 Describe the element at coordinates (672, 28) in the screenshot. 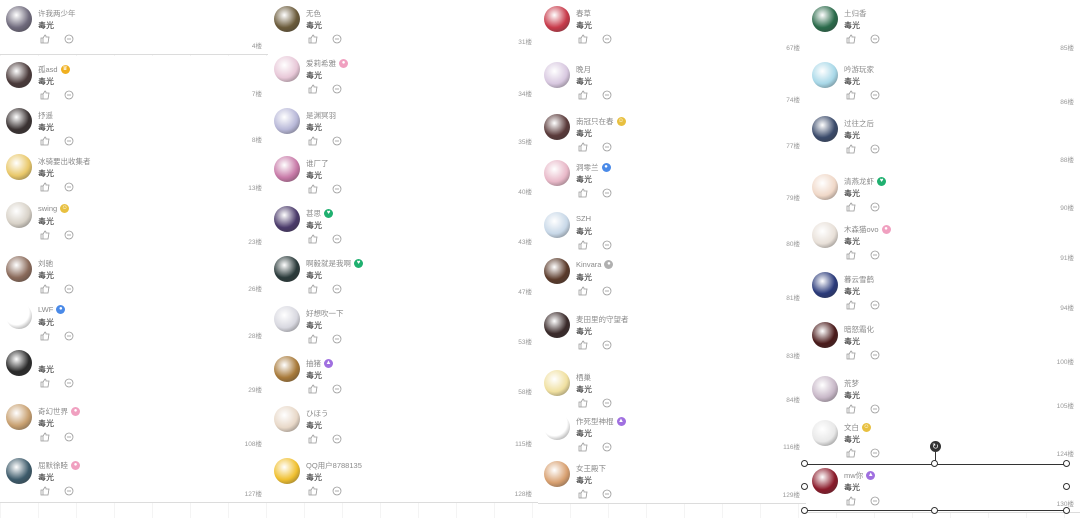

I see `comment-card: 春草 毒光 67楼` at that location.